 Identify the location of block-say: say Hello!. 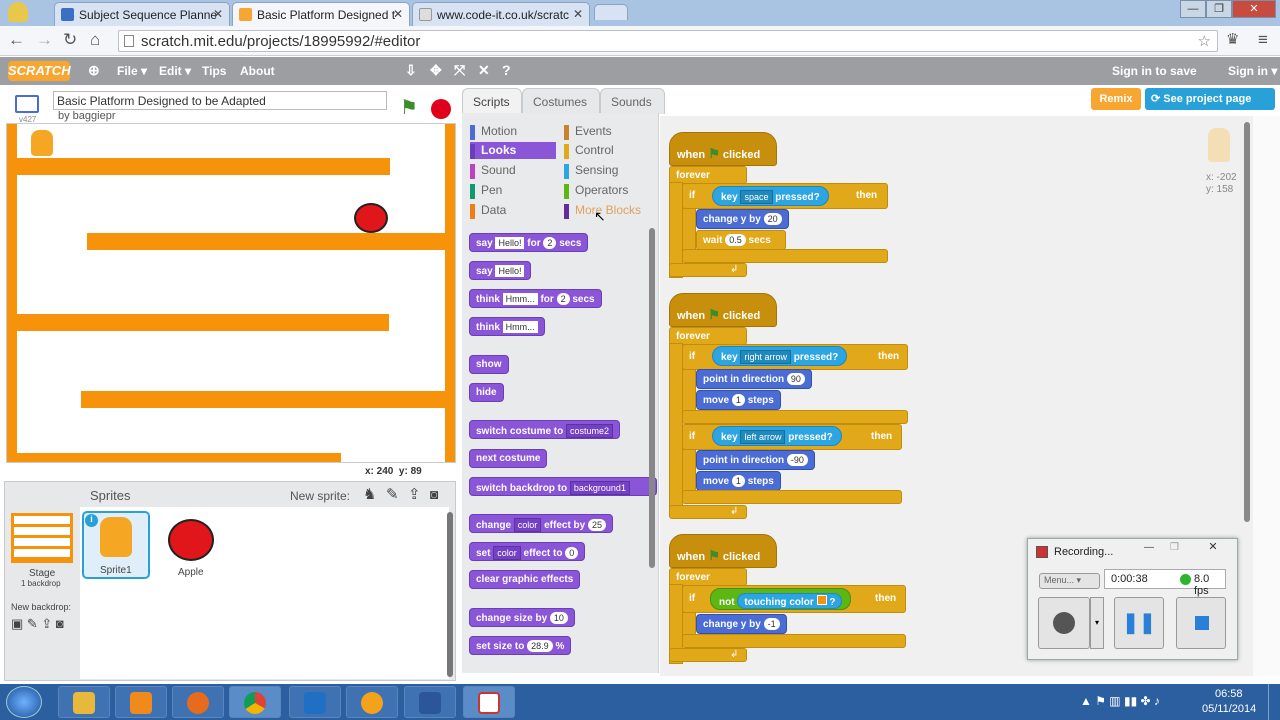
(500, 270).